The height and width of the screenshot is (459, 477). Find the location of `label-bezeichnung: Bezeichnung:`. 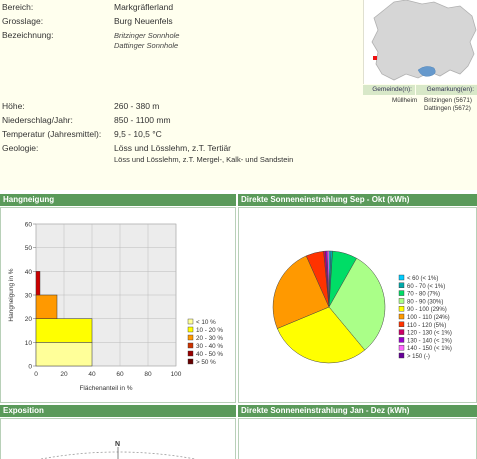

label-bezeichnung: Bezeichnung: is located at coordinates (28, 35).